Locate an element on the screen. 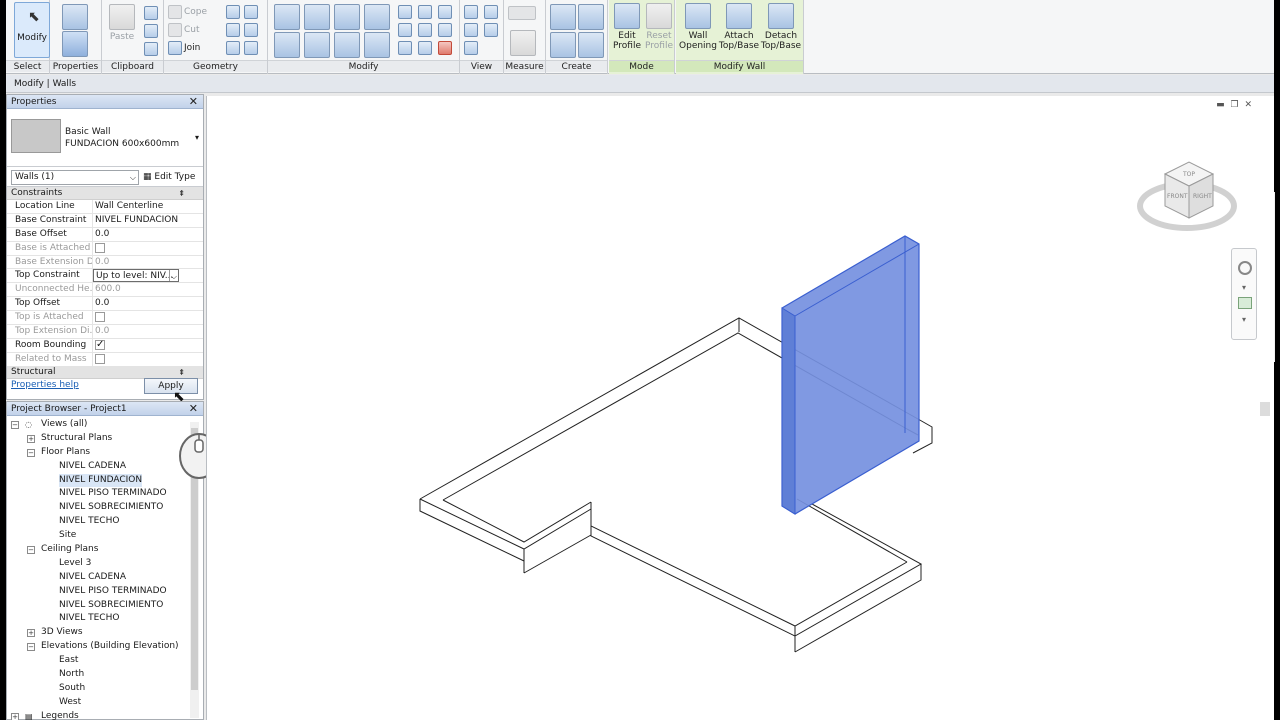 The height and width of the screenshot is (720, 1280). browser-node: NIVEL PISO TERMINADO is located at coordinates (105, 592).